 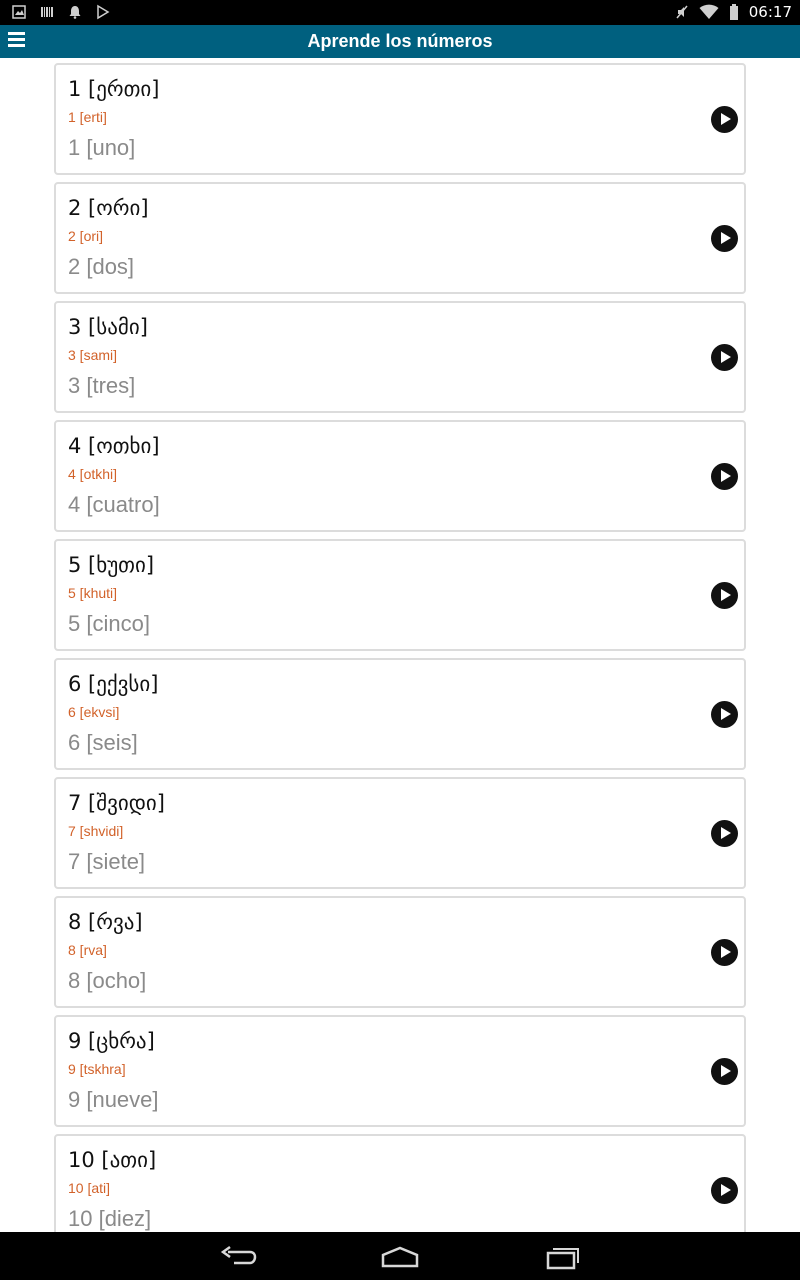 What do you see at coordinates (108, 327) in the screenshot?
I see `native-word: 3 [სამი]` at bounding box center [108, 327].